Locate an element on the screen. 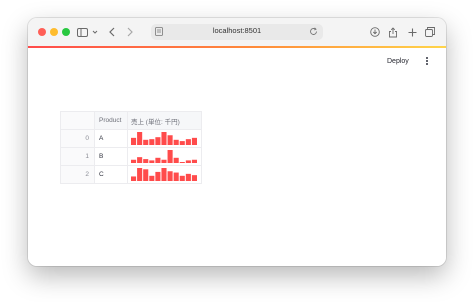 This screenshot has height=302, width=474. table-row: 0 A is located at coordinates (131, 138).